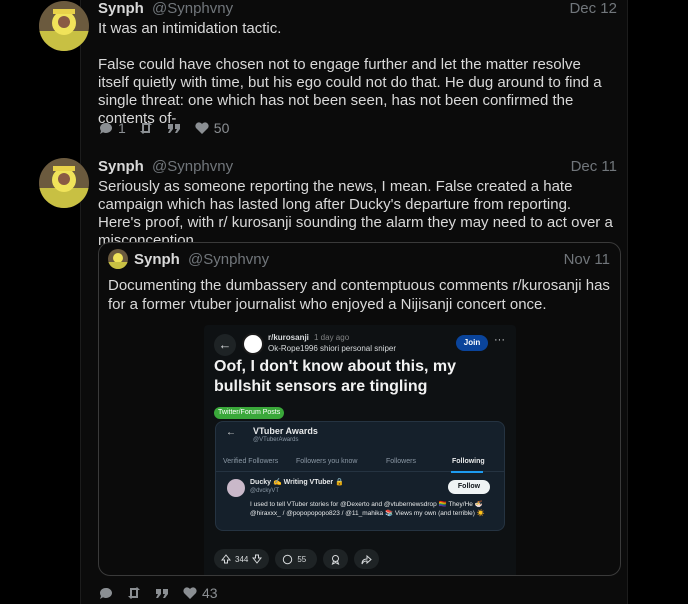 The width and height of the screenshot is (688, 604). I want to click on tab-followers: Followers, so click(401, 461).